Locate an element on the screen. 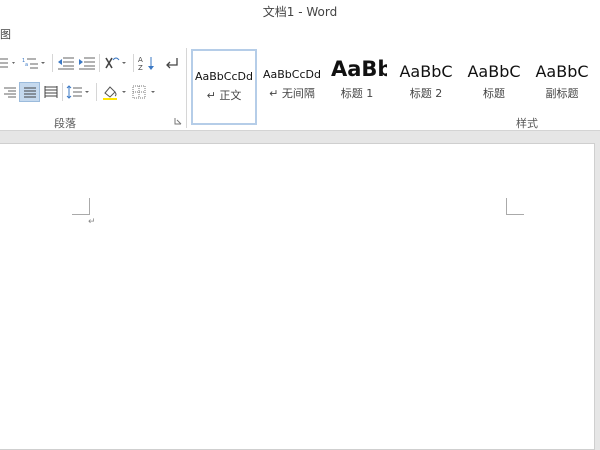 This screenshot has height=450, width=600. margin-corner-top-left is located at coordinates (81, 206).